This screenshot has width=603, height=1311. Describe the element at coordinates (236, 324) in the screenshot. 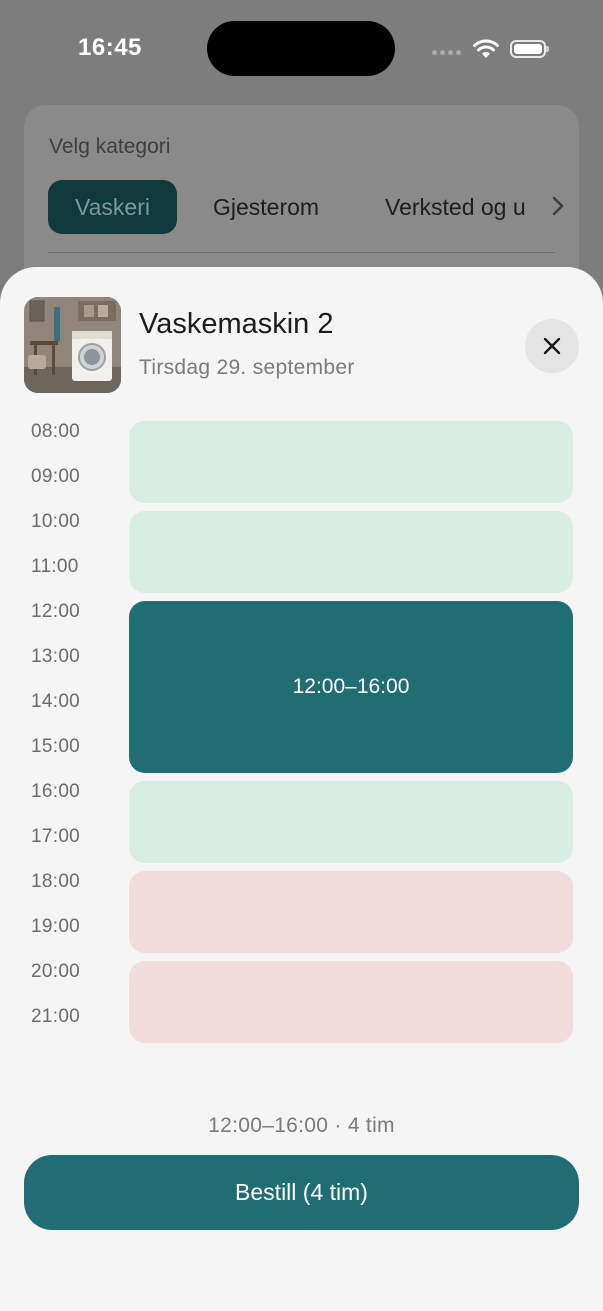

I see `resource-title: Vaskemaskin 2` at that location.